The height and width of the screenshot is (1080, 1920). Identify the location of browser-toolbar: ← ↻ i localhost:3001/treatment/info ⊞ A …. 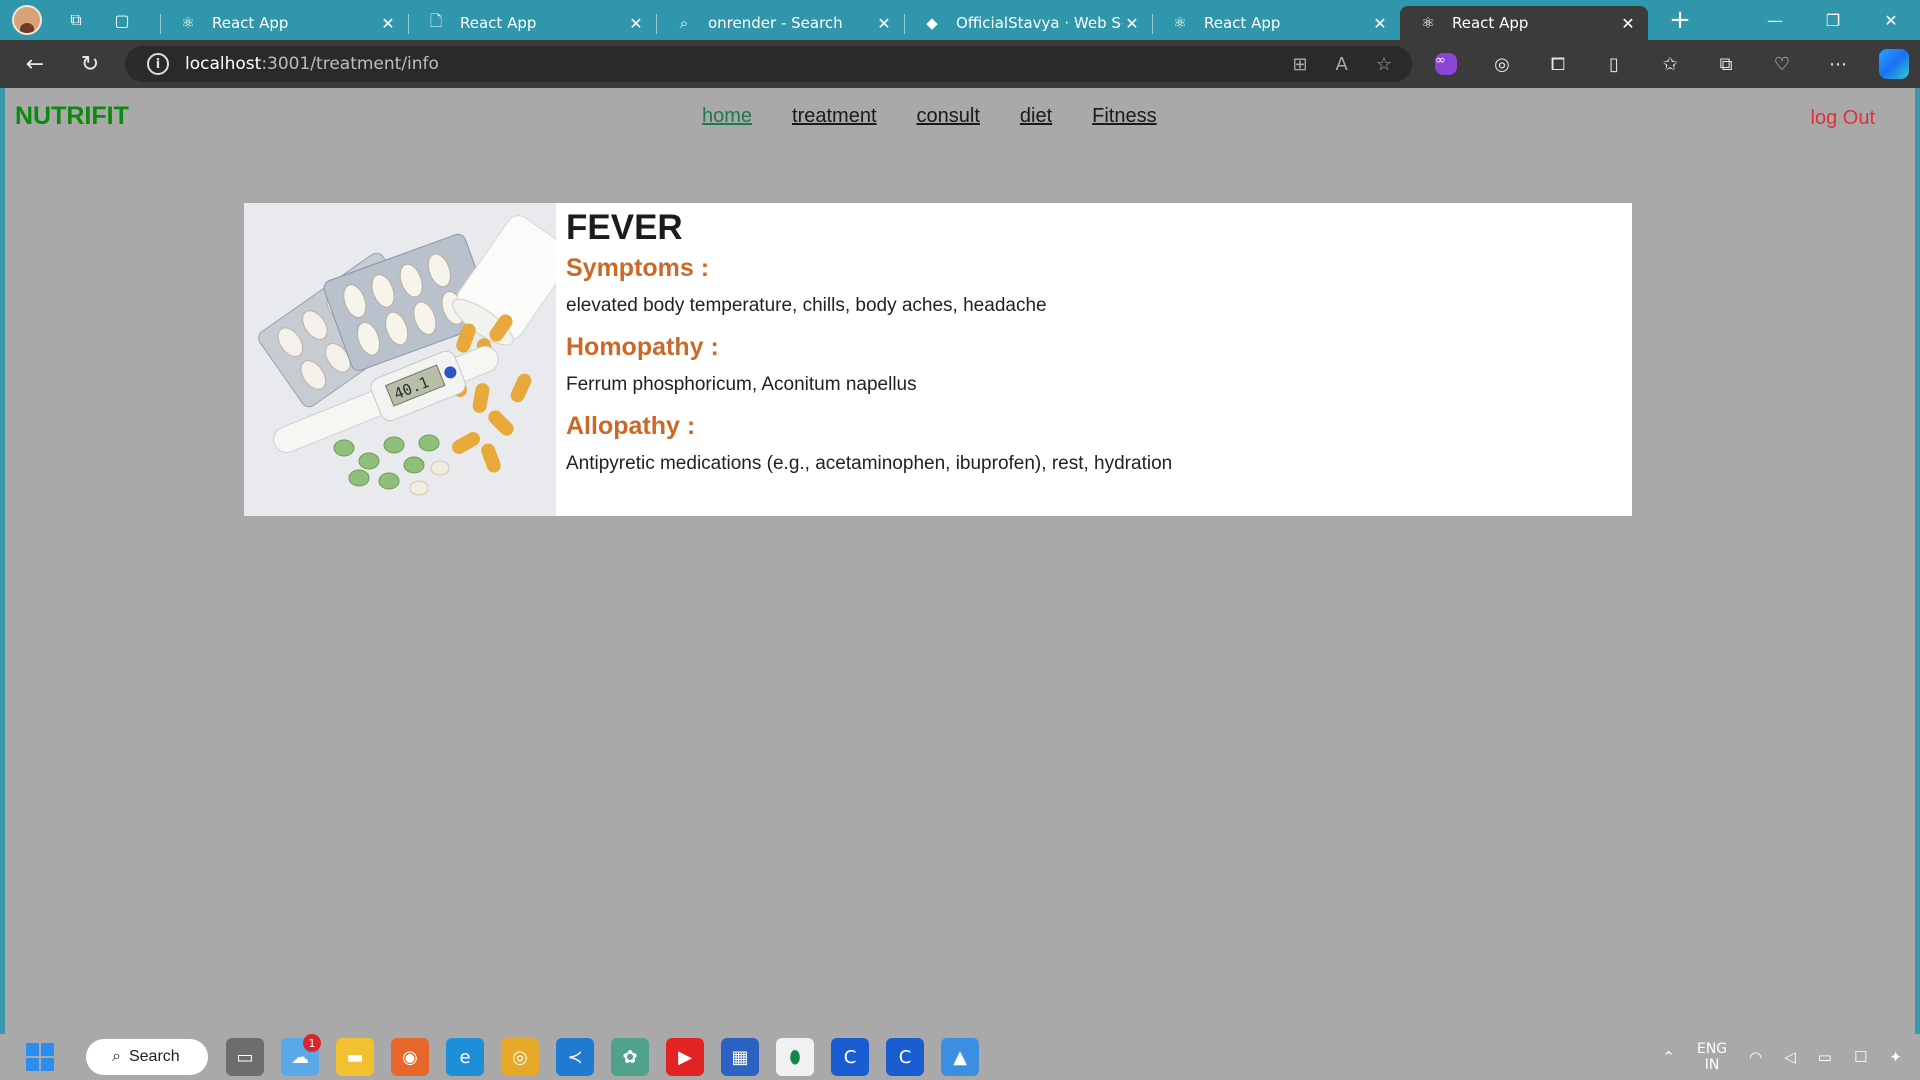
(960, 64).